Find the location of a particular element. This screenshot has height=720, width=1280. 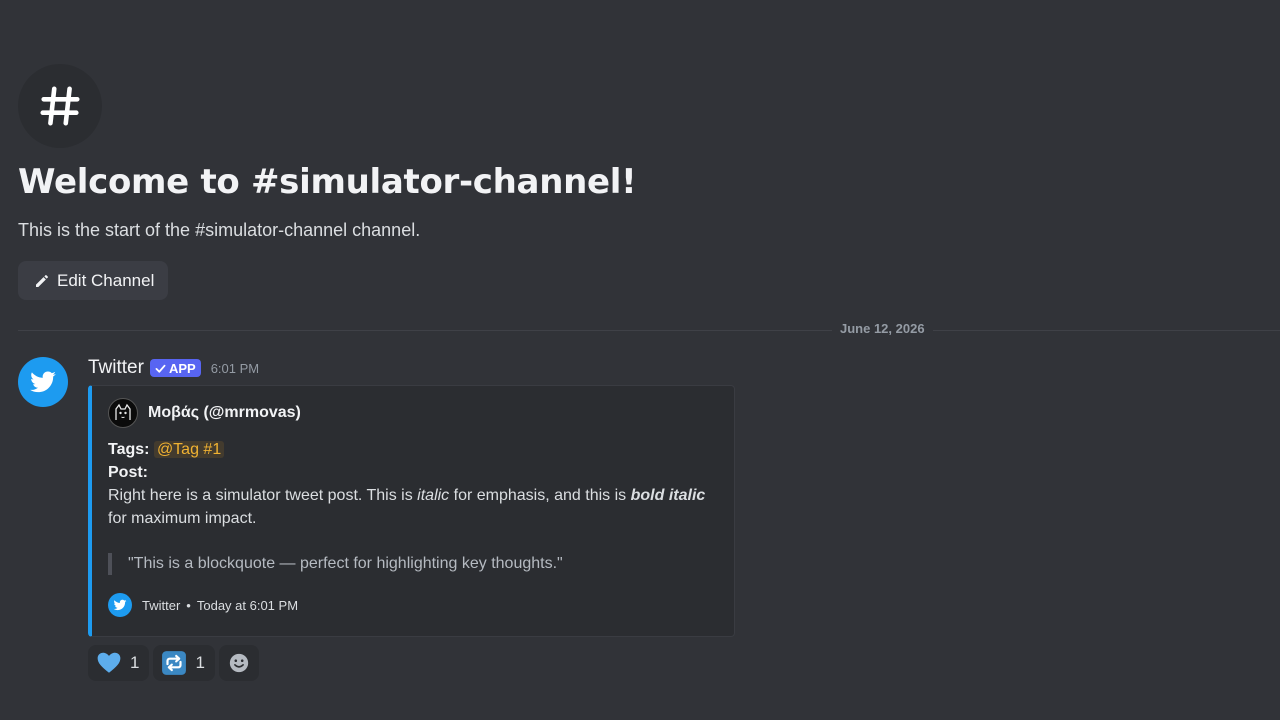

embed-author-avatar is located at coordinates (123, 413).